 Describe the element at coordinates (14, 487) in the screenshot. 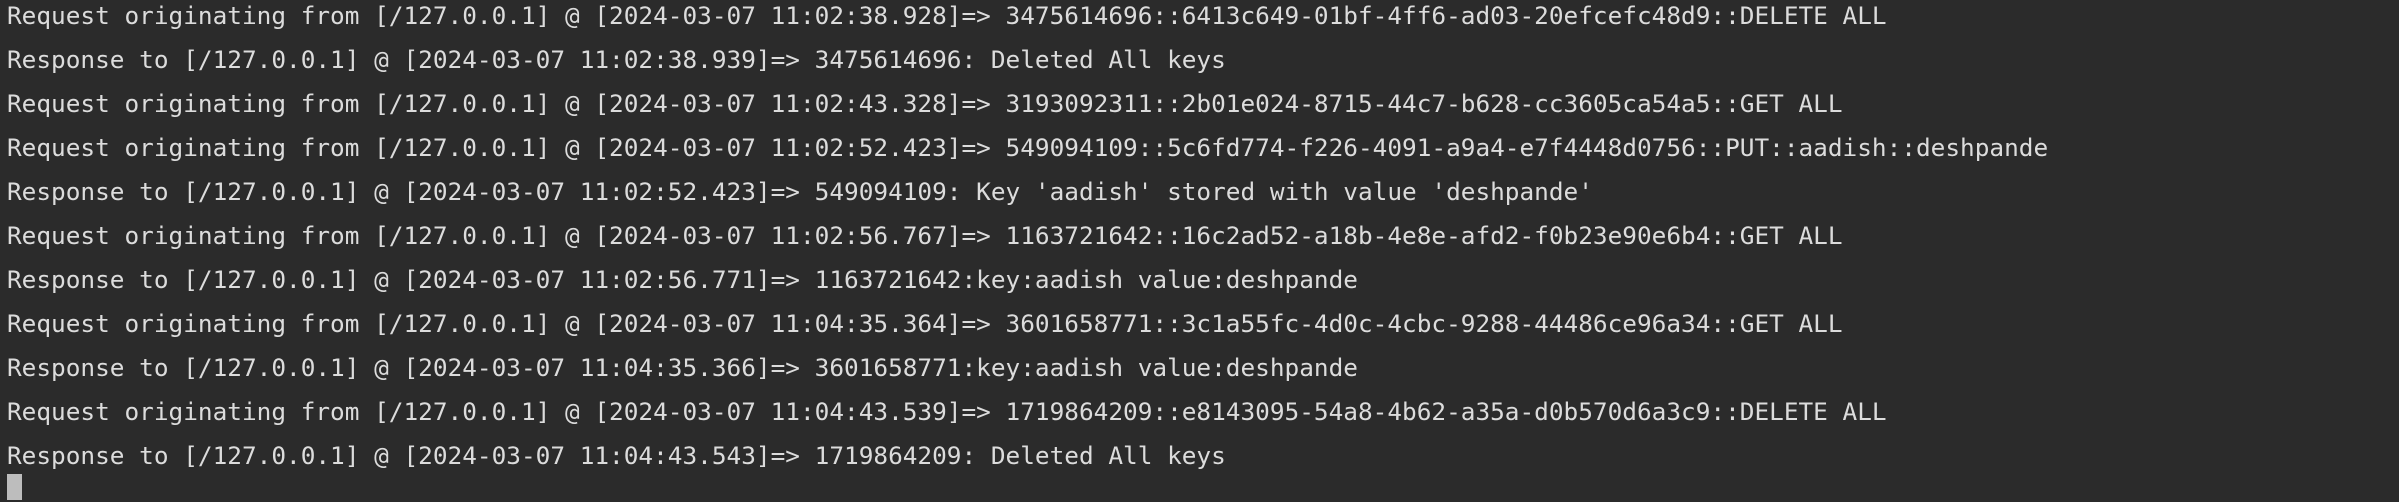

I see `text-cursor` at that location.